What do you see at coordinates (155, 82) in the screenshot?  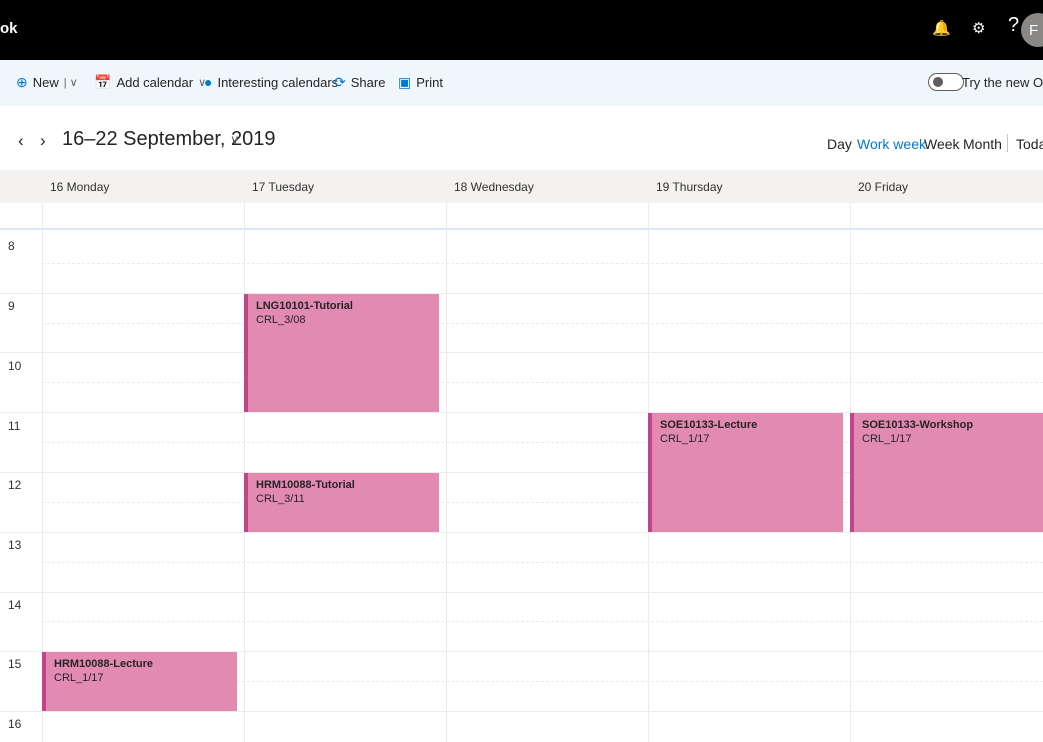 I see `add-calendar-label: Add calendar` at bounding box center [155, 82].